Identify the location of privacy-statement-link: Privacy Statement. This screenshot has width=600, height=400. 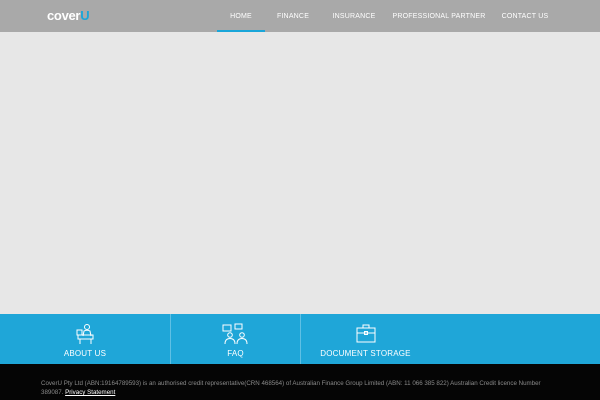
(90, 392).